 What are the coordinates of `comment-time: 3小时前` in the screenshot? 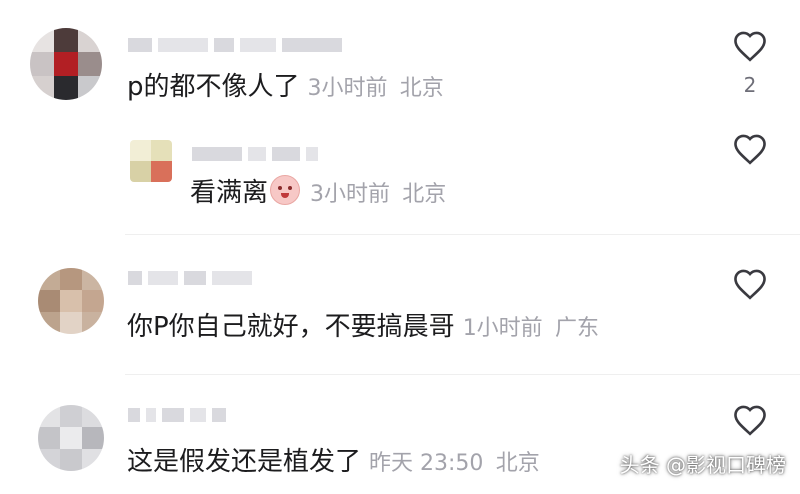 It's located at (347, 88).